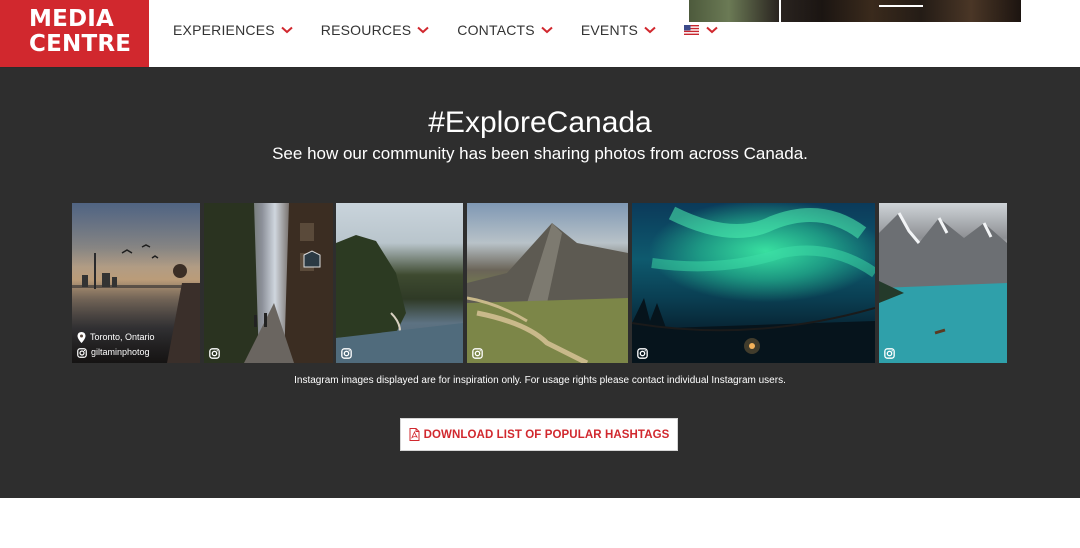 Image resolution: width=1080 pixels, height=548 pixels. Describe the element at coordinates (546, 434) in the screenshot. I see `download-hashtags-label: DOWNLOAD LIST OF POPULAR HASHTAGS` at that location.